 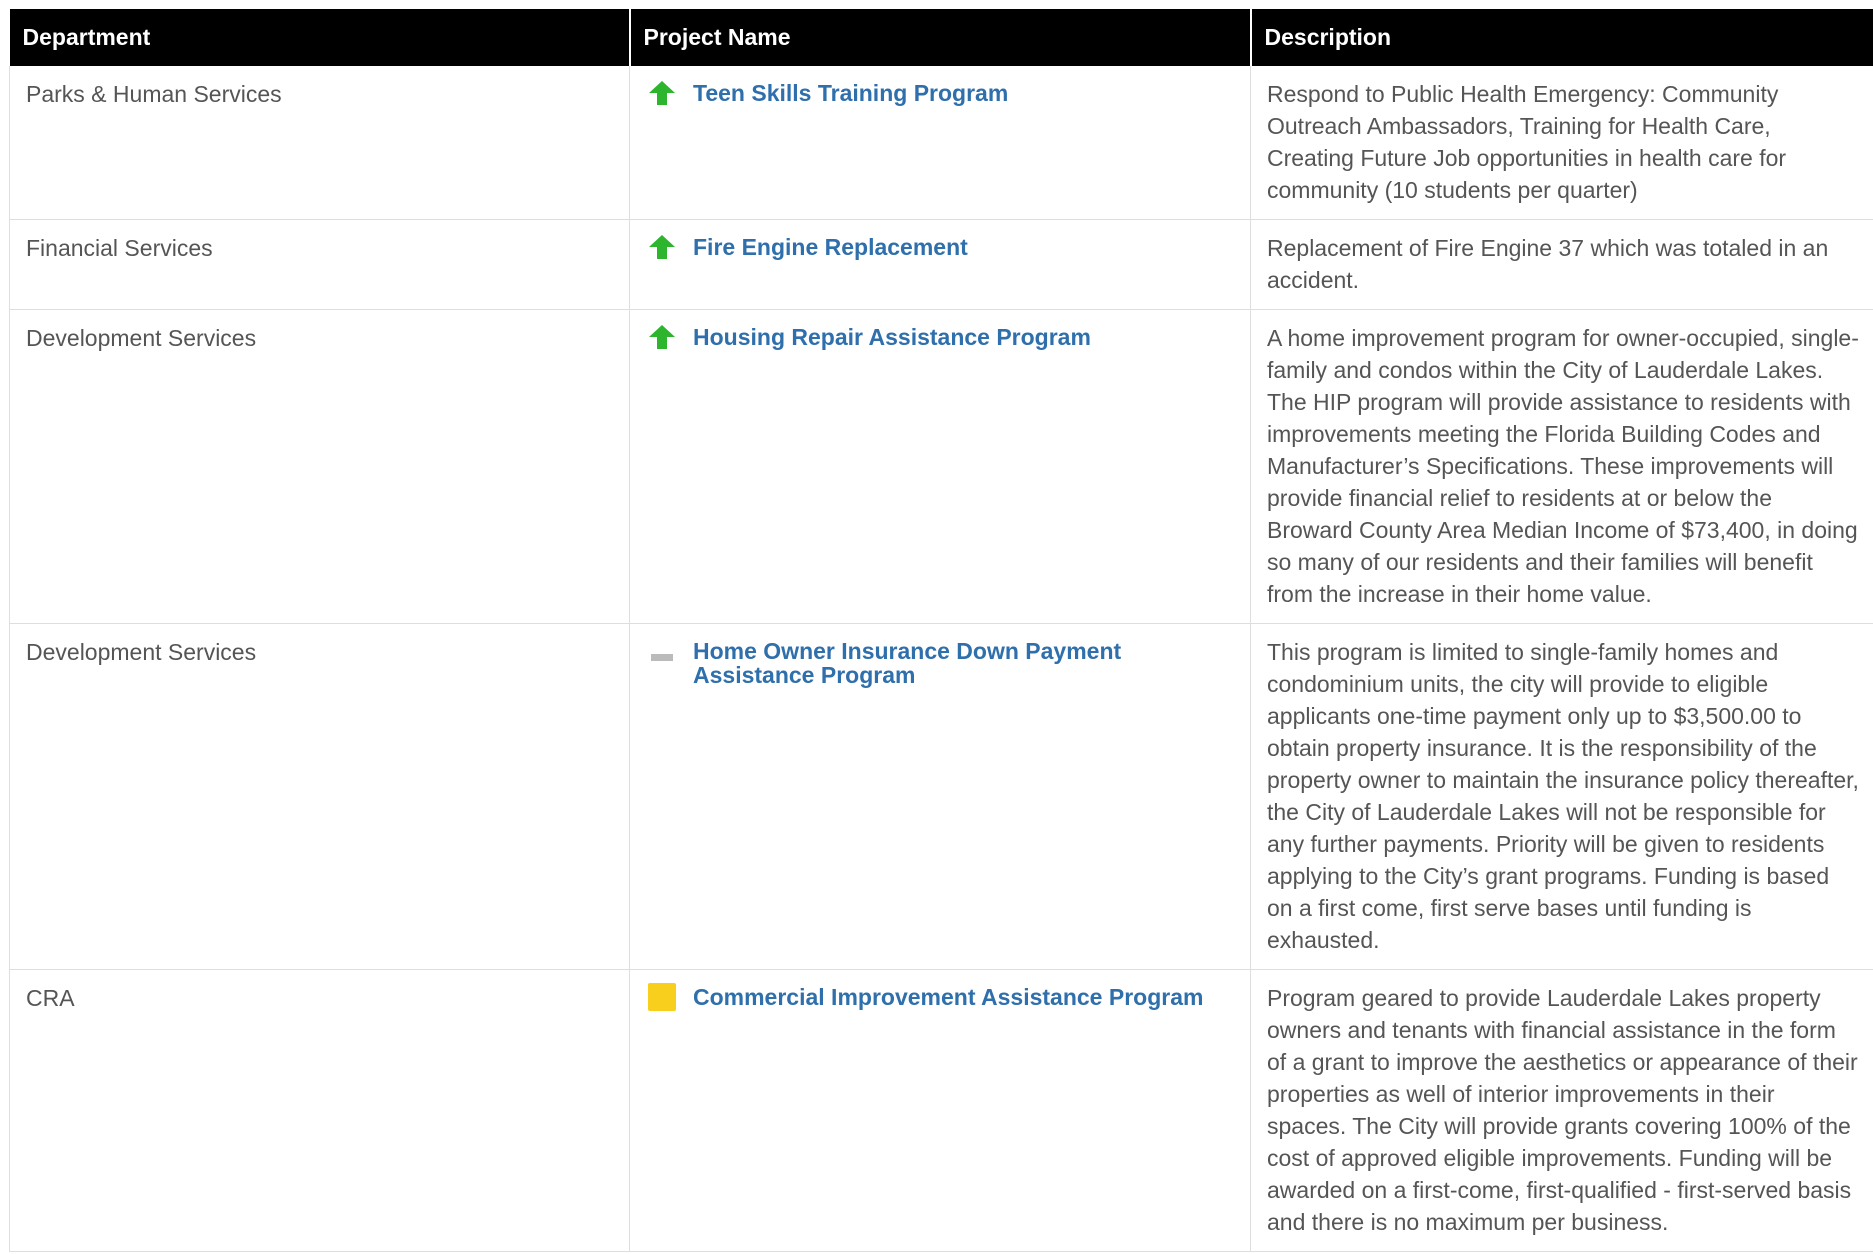 I want to click on project-link: Fire Engine Replacement, so click(x=830, y=246).